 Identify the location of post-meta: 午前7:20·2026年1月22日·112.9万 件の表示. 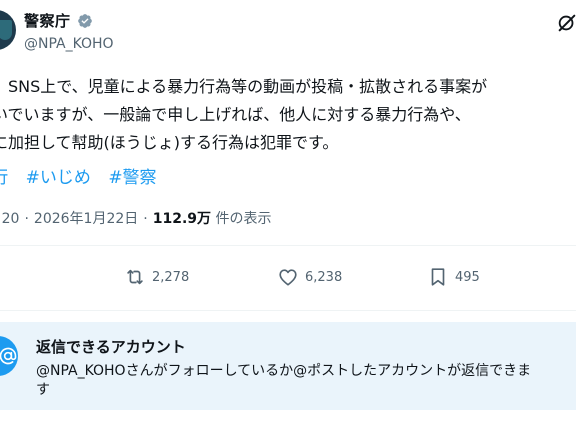
(135, 218).